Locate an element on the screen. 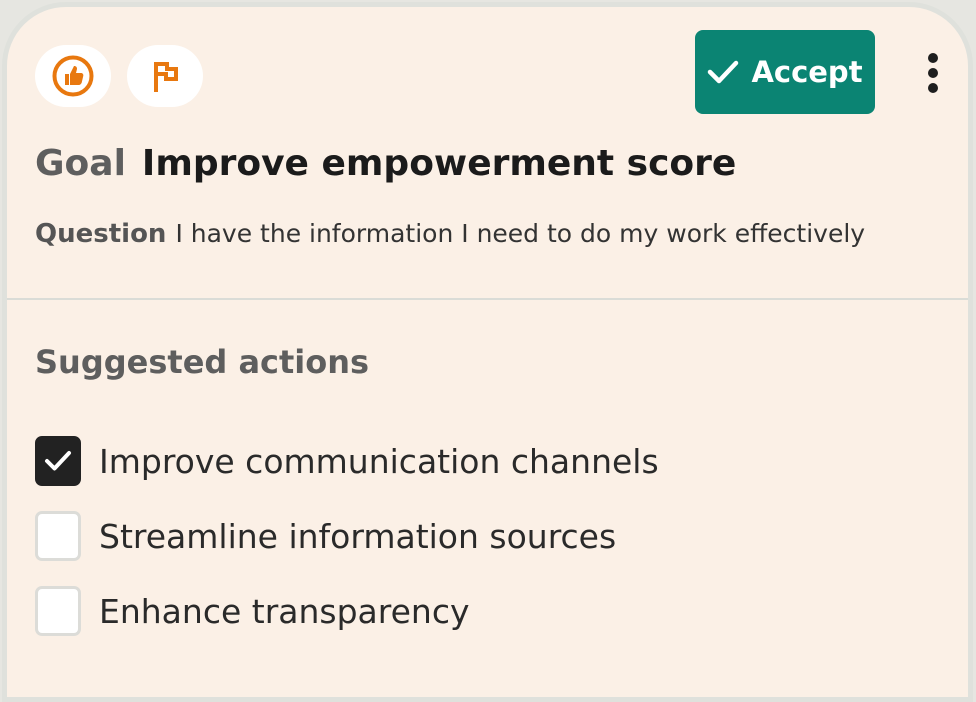  accept-button: Accept is located at coordinates (785, 72).